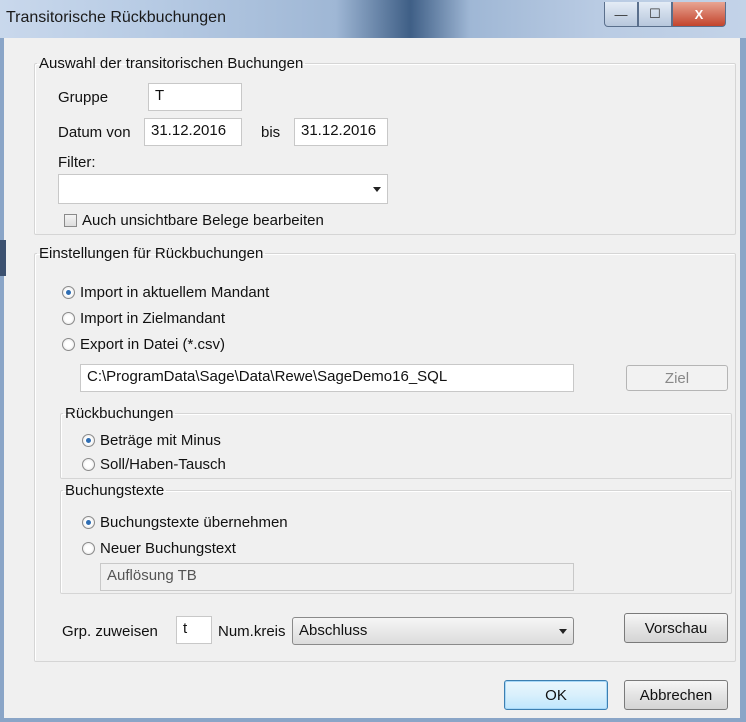 The height and width of the screenshot is (722, 746). Describe the element at coordinates (168, 548) in the screenshot. I see `radio-label: Neuer Buchungstext` at that location.